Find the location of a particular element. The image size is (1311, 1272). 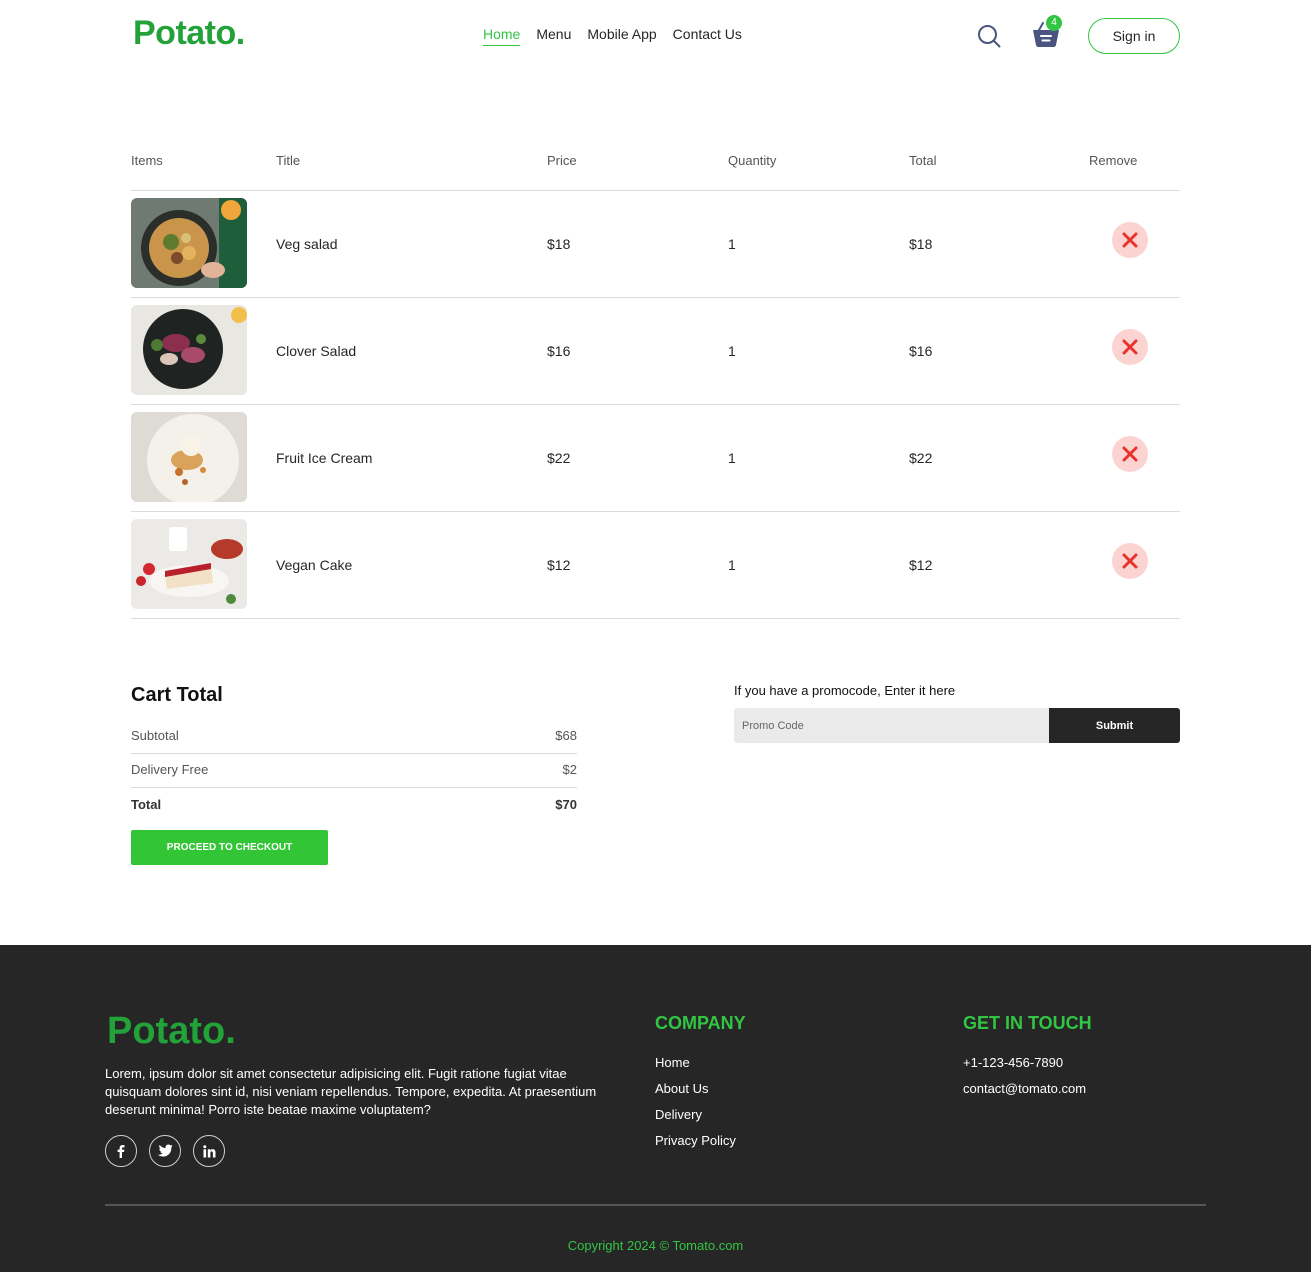

cart-row: Clover Salad $16 1 $16 is located at coordinates (655, 351).